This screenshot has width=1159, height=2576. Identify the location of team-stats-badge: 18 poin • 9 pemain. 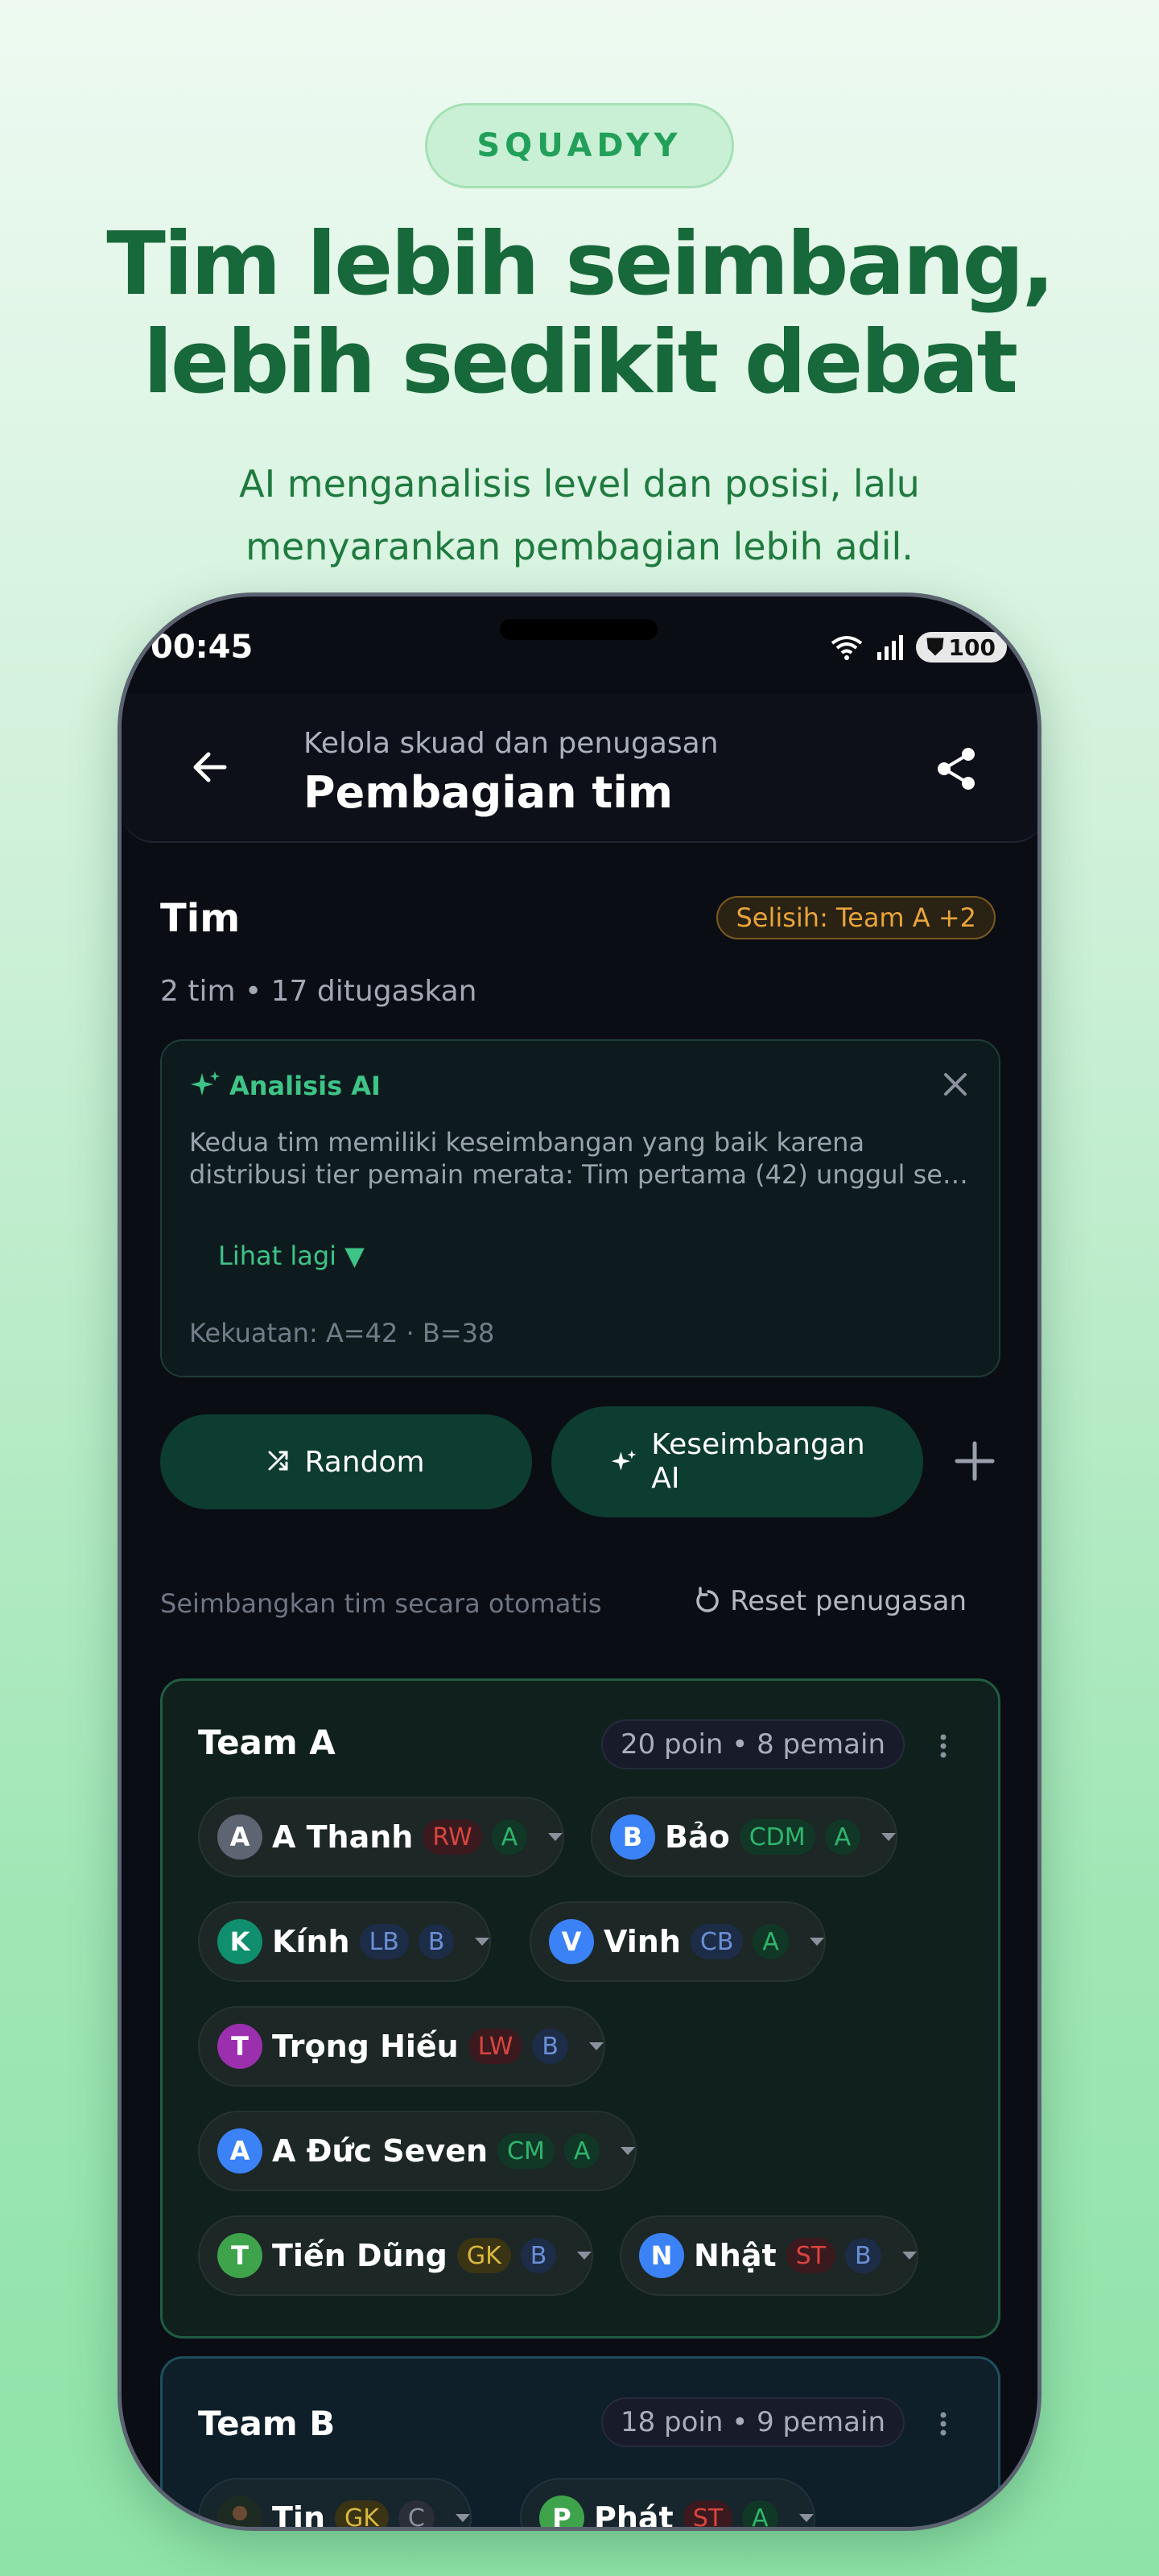
(752, 2422).